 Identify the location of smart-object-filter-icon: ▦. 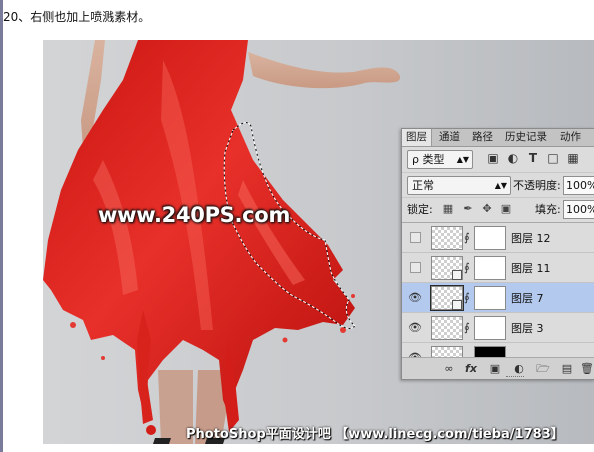
(573, 158).